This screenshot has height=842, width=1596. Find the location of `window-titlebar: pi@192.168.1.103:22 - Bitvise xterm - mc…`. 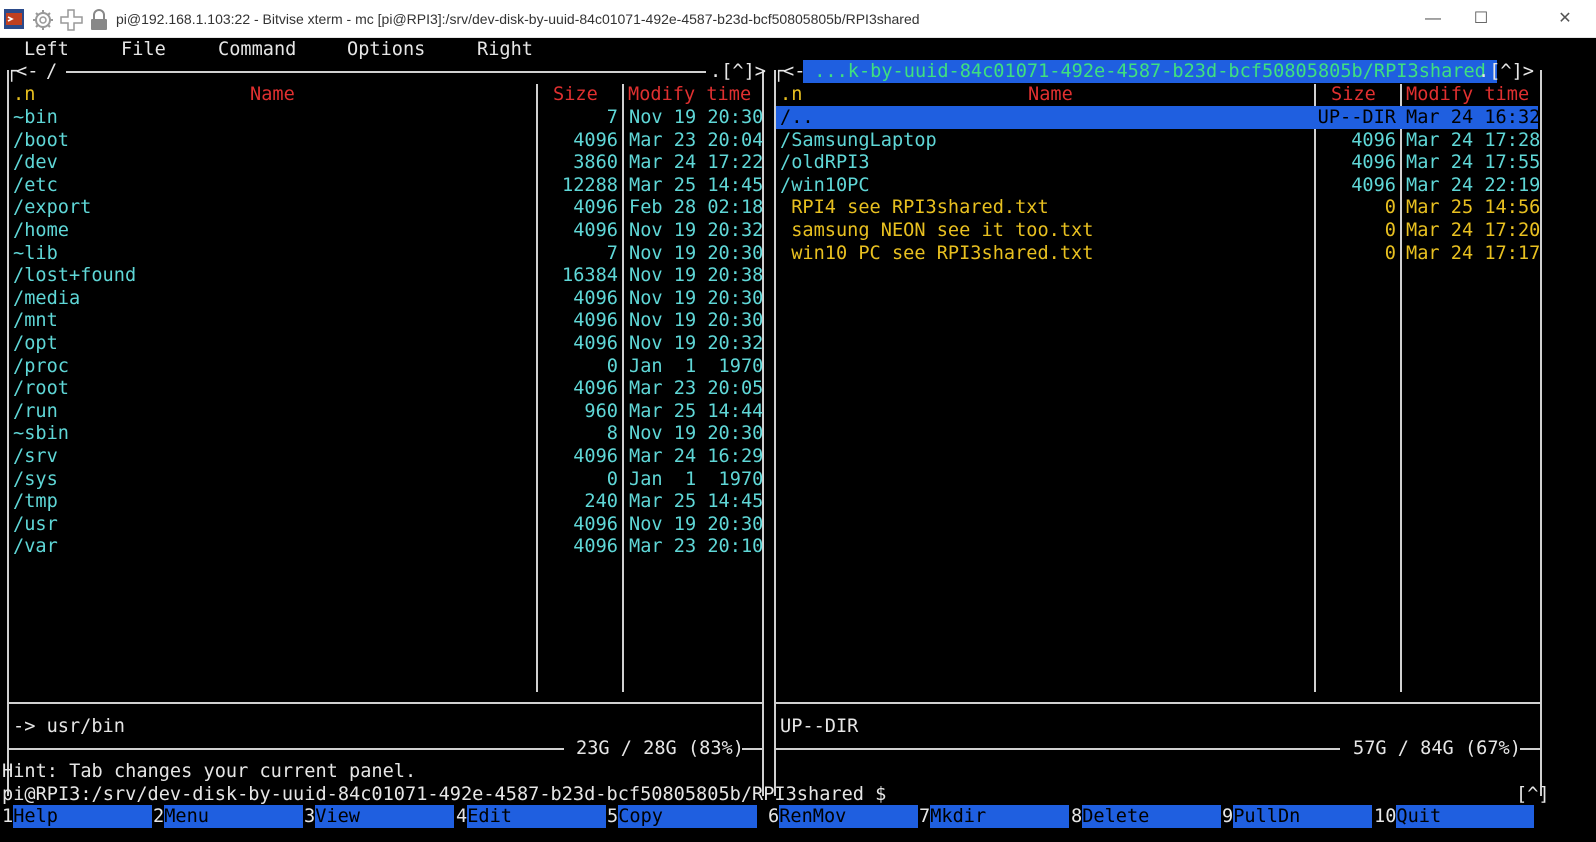

window-titlebar: pi@192.168.1.103:22 - Bitvise xterm - mc… is located at coordinates (798, 19).